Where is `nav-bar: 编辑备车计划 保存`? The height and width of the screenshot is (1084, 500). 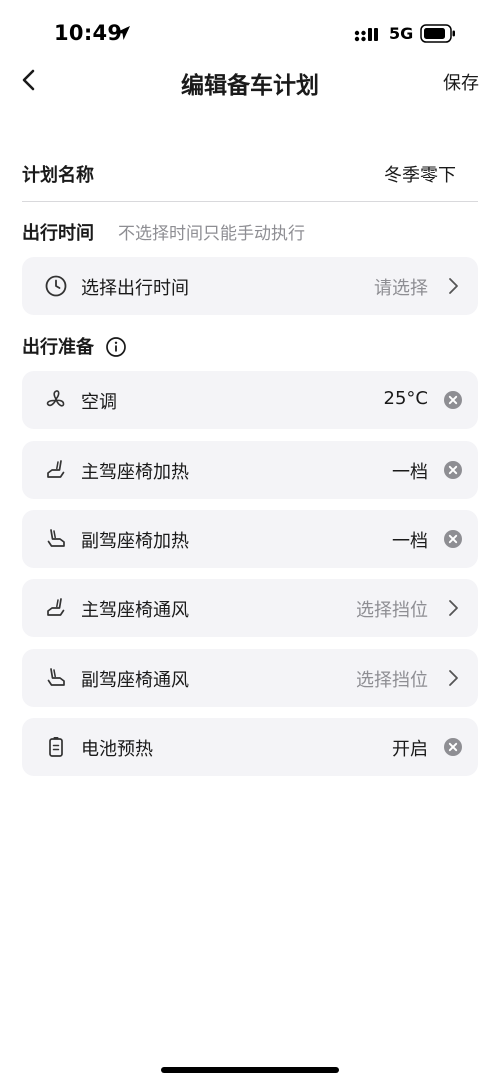
nav-bar: 编辑备车计划 保存 is located at coordinates (250, 80).